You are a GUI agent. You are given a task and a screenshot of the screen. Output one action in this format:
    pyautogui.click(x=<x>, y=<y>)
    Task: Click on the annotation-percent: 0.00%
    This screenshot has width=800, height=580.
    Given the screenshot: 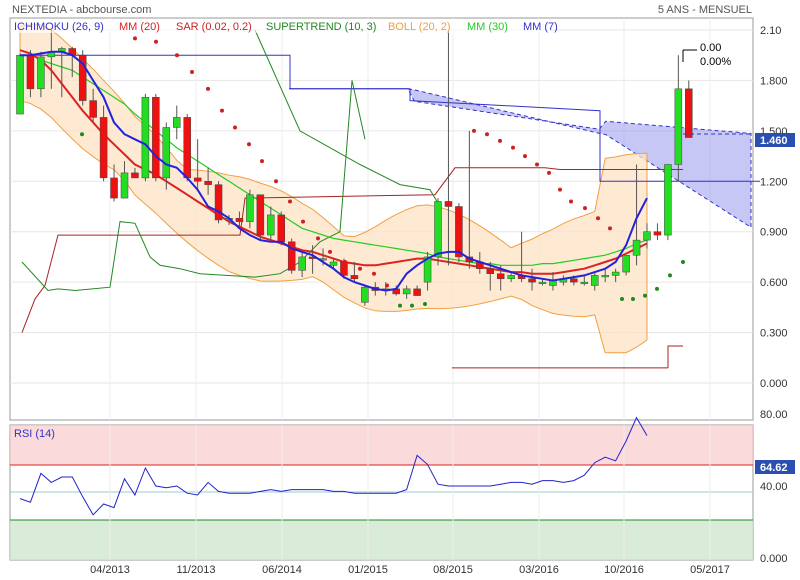 What is the action you would take?
    pyautogui.click(x=715, y=62)
    